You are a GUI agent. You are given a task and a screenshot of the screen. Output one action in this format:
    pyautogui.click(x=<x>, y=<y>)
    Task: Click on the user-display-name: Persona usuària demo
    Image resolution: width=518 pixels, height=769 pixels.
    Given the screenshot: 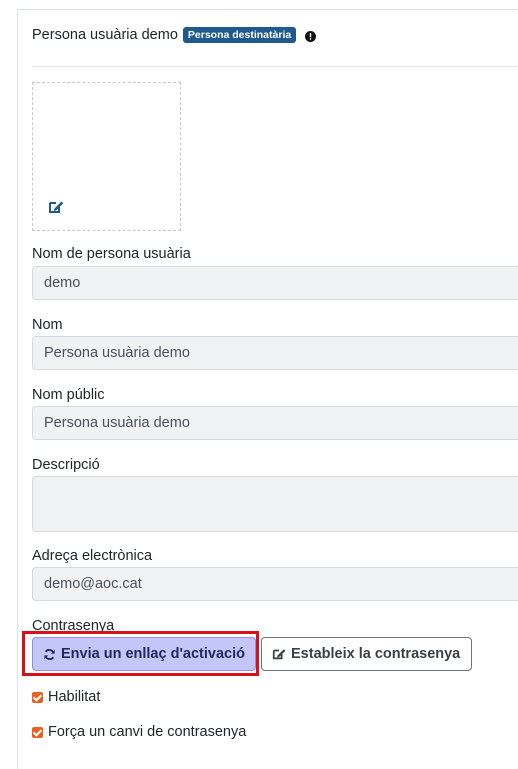 What is the action you would take?
    pyautogui.click(x=105, y=35)
    